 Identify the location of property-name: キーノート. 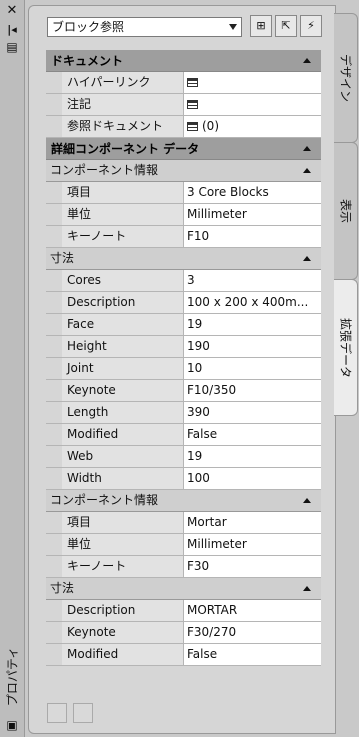
(123, 236).